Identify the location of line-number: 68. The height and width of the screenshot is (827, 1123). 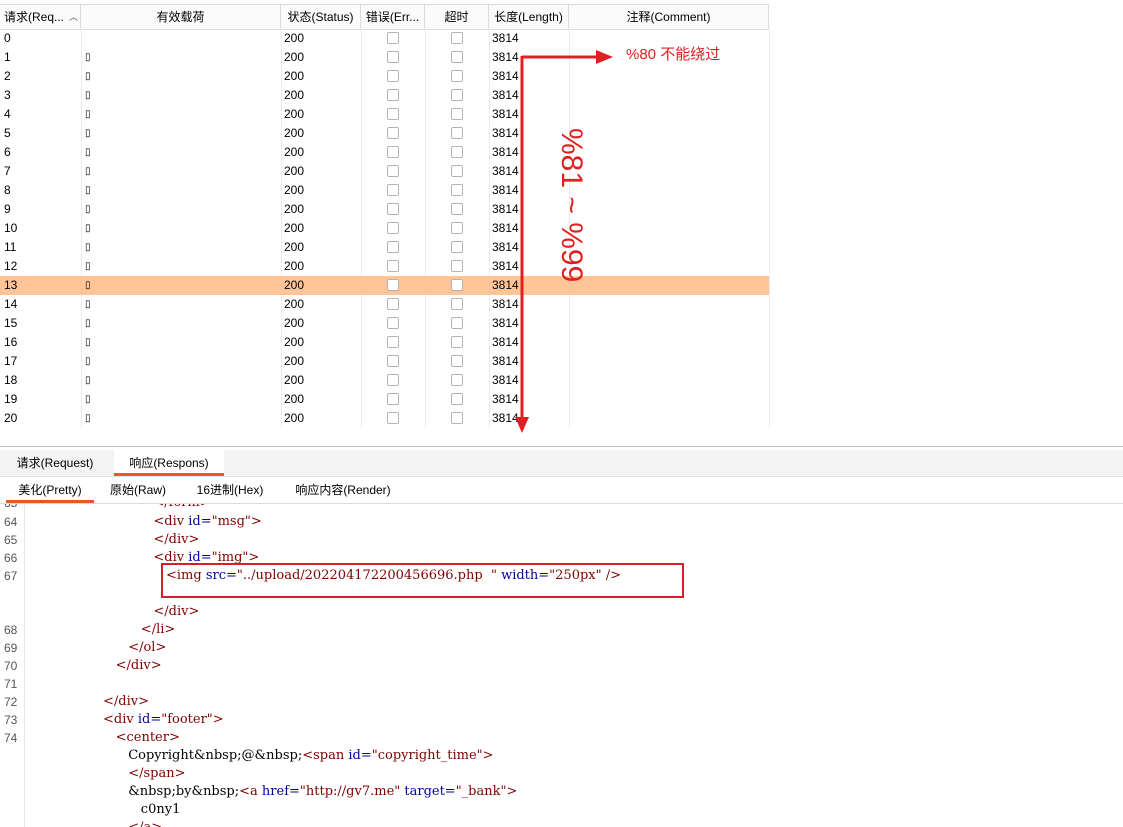
(11, 630).